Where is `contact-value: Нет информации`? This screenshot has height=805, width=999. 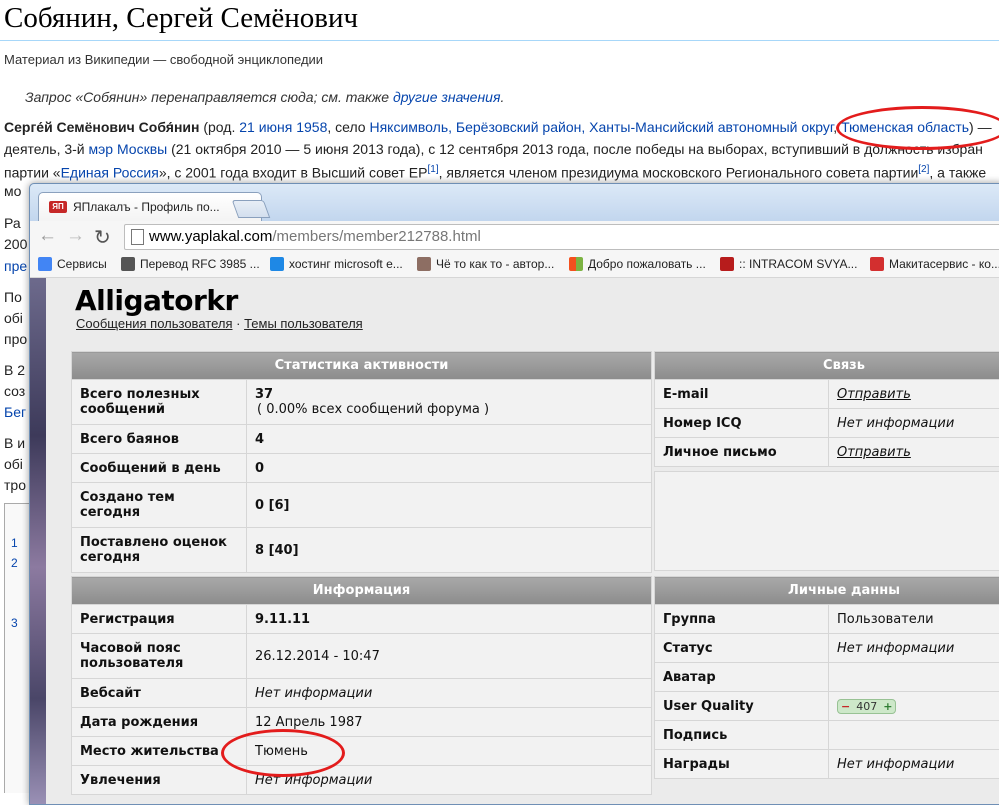 contact-value: Нет информации is located at coordinates (914, 423).